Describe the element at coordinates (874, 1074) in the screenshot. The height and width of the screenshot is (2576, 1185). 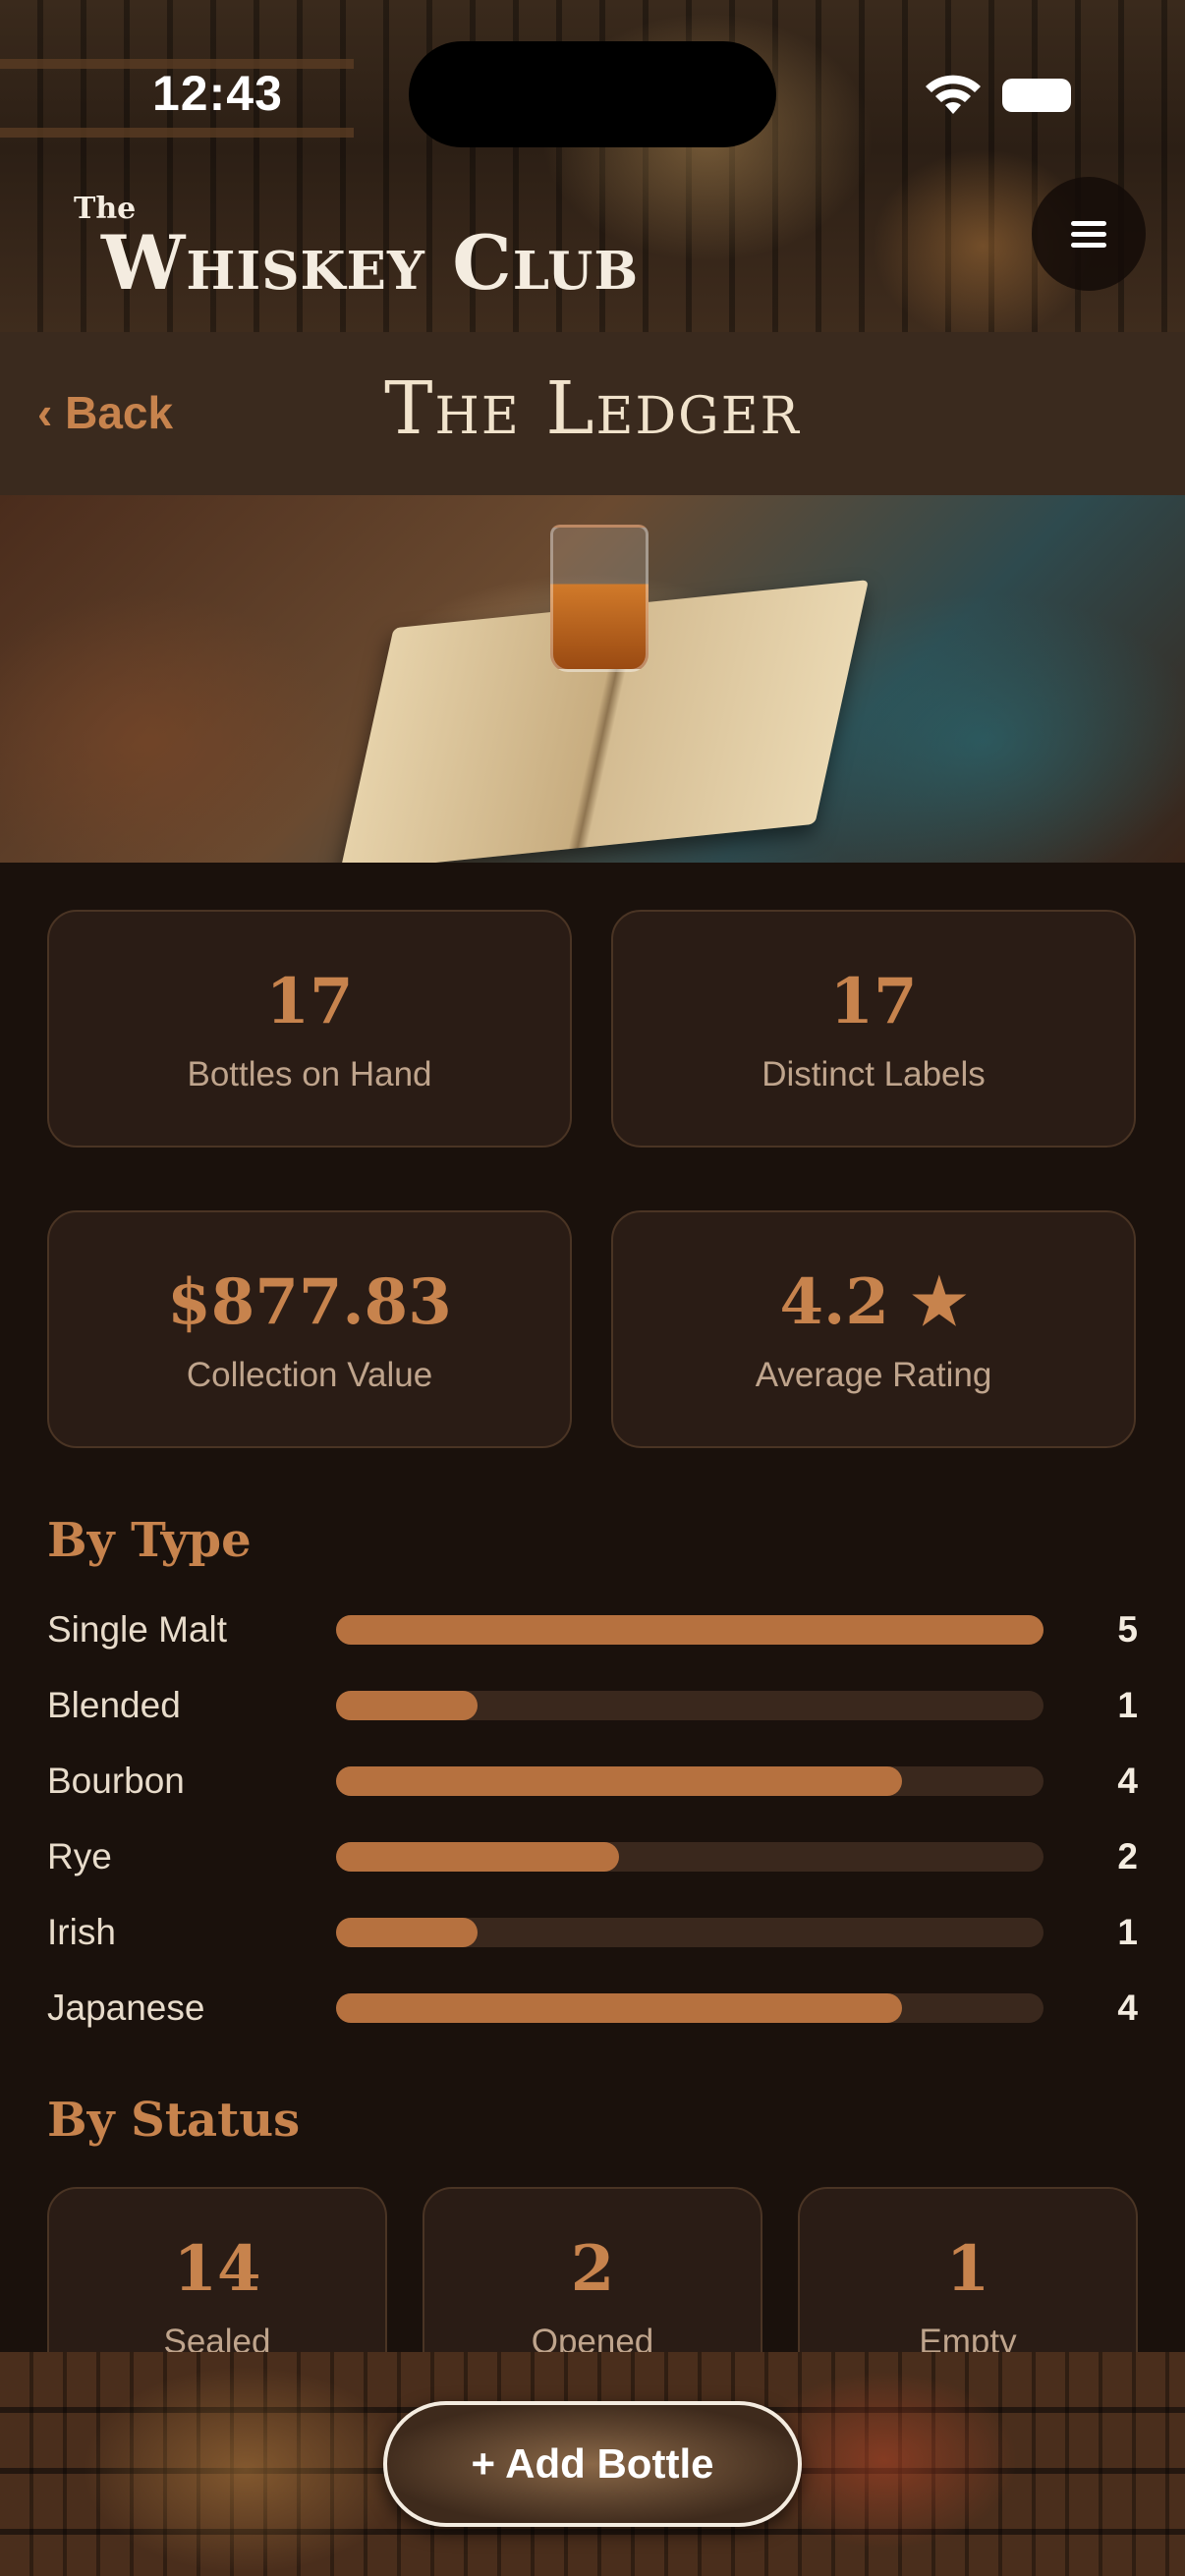
I see `stat-label: Distinct Labels` at that location.